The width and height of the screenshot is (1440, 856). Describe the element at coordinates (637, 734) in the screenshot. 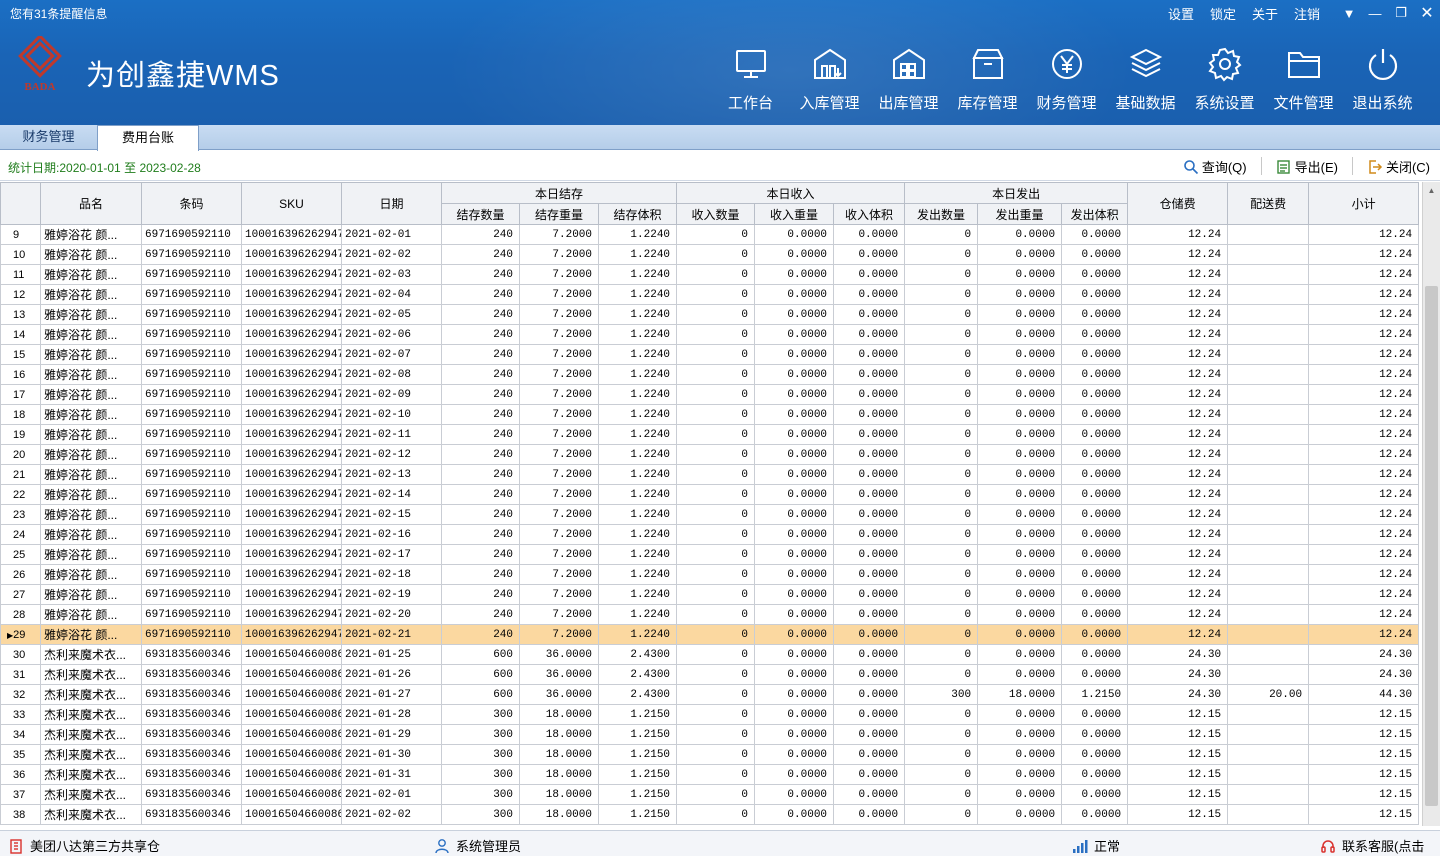

I see `cell-stock-volume: 1.2150` at that location.